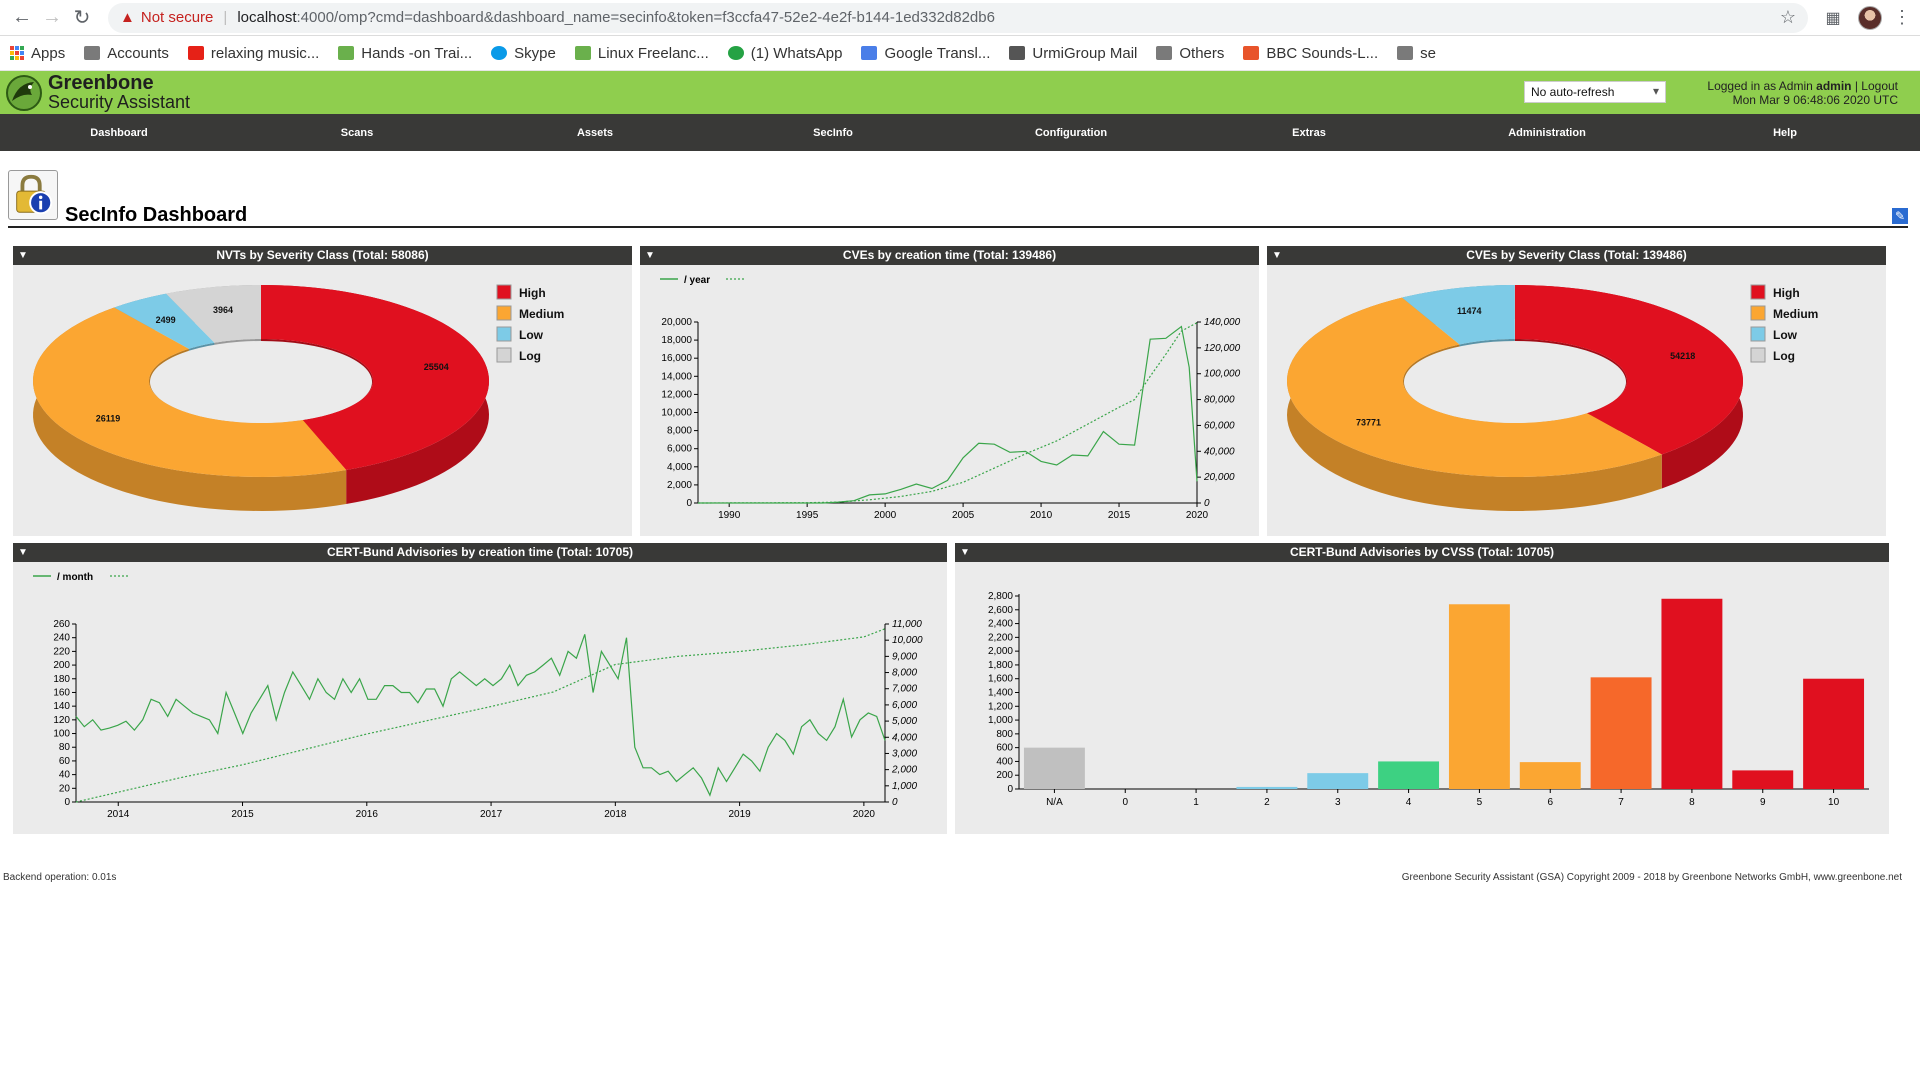  I want to click on greenbone-logo-icon, so click(24, 93).